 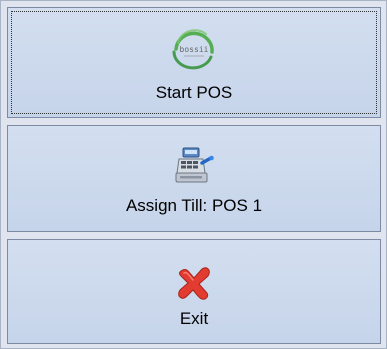 What do you see at coordinates (194, 205) in the screenshot?
I see `assign-till-label: Assign Till: POS 1` at bounding box center [194, 205].